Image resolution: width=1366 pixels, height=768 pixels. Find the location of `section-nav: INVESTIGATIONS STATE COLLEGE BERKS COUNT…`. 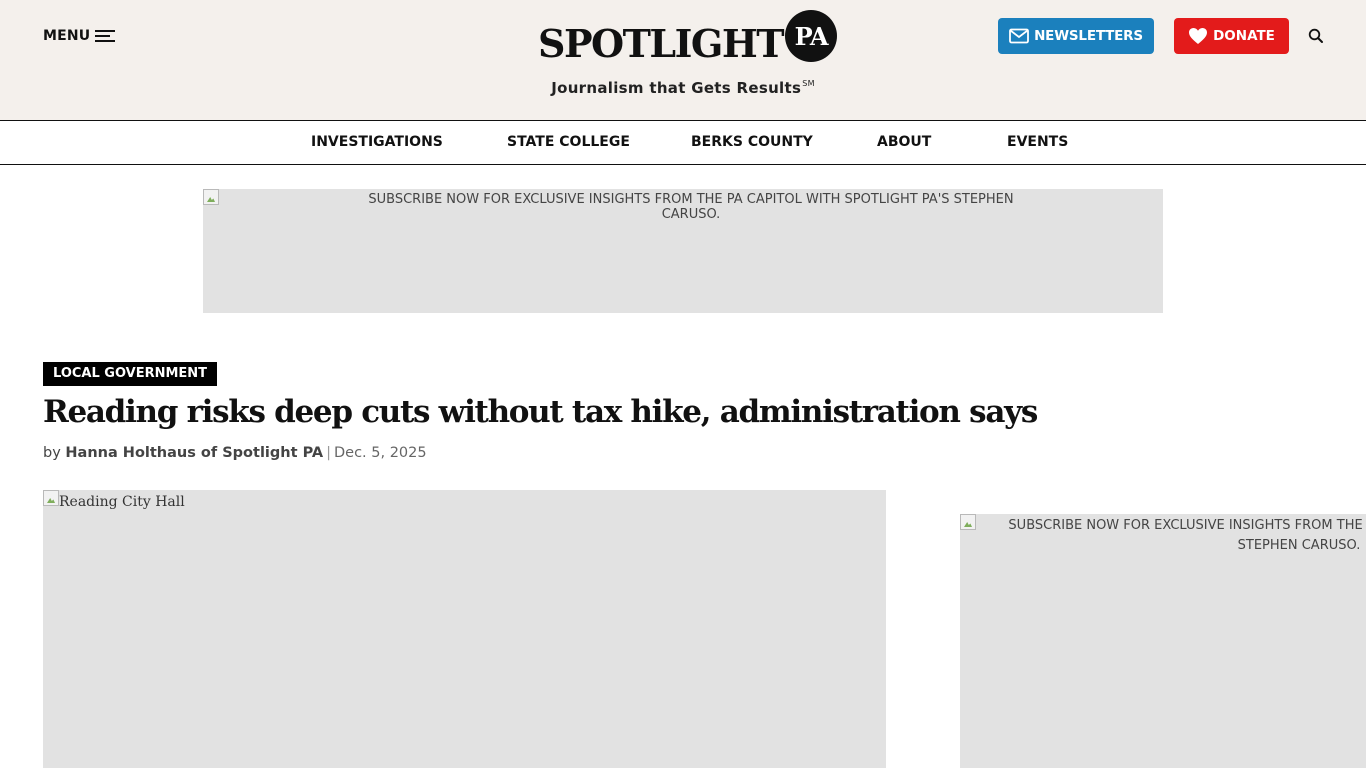

section-nav: INVESTIGATIONS STATE COLLEGE BERKS COUNT… is located at coordinates (683, 142).